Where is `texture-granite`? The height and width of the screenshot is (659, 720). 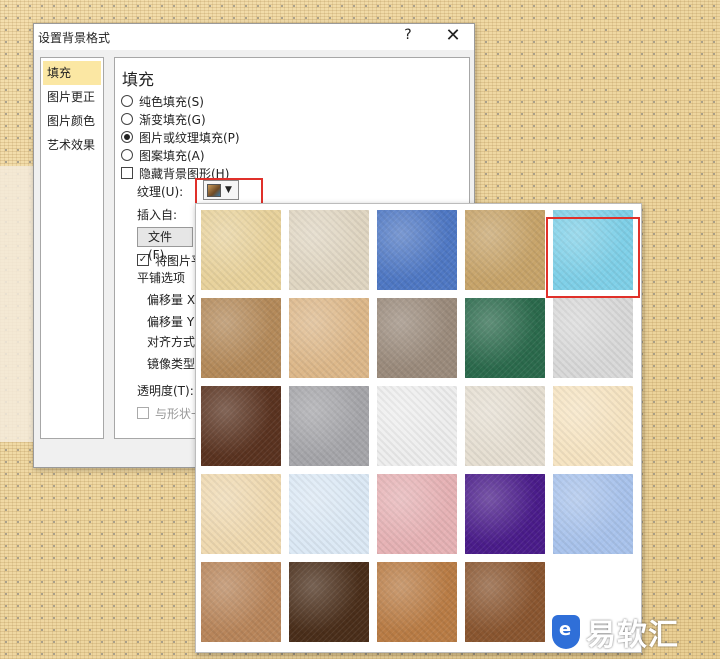
texture-granite is located at coordinates (329, 426).